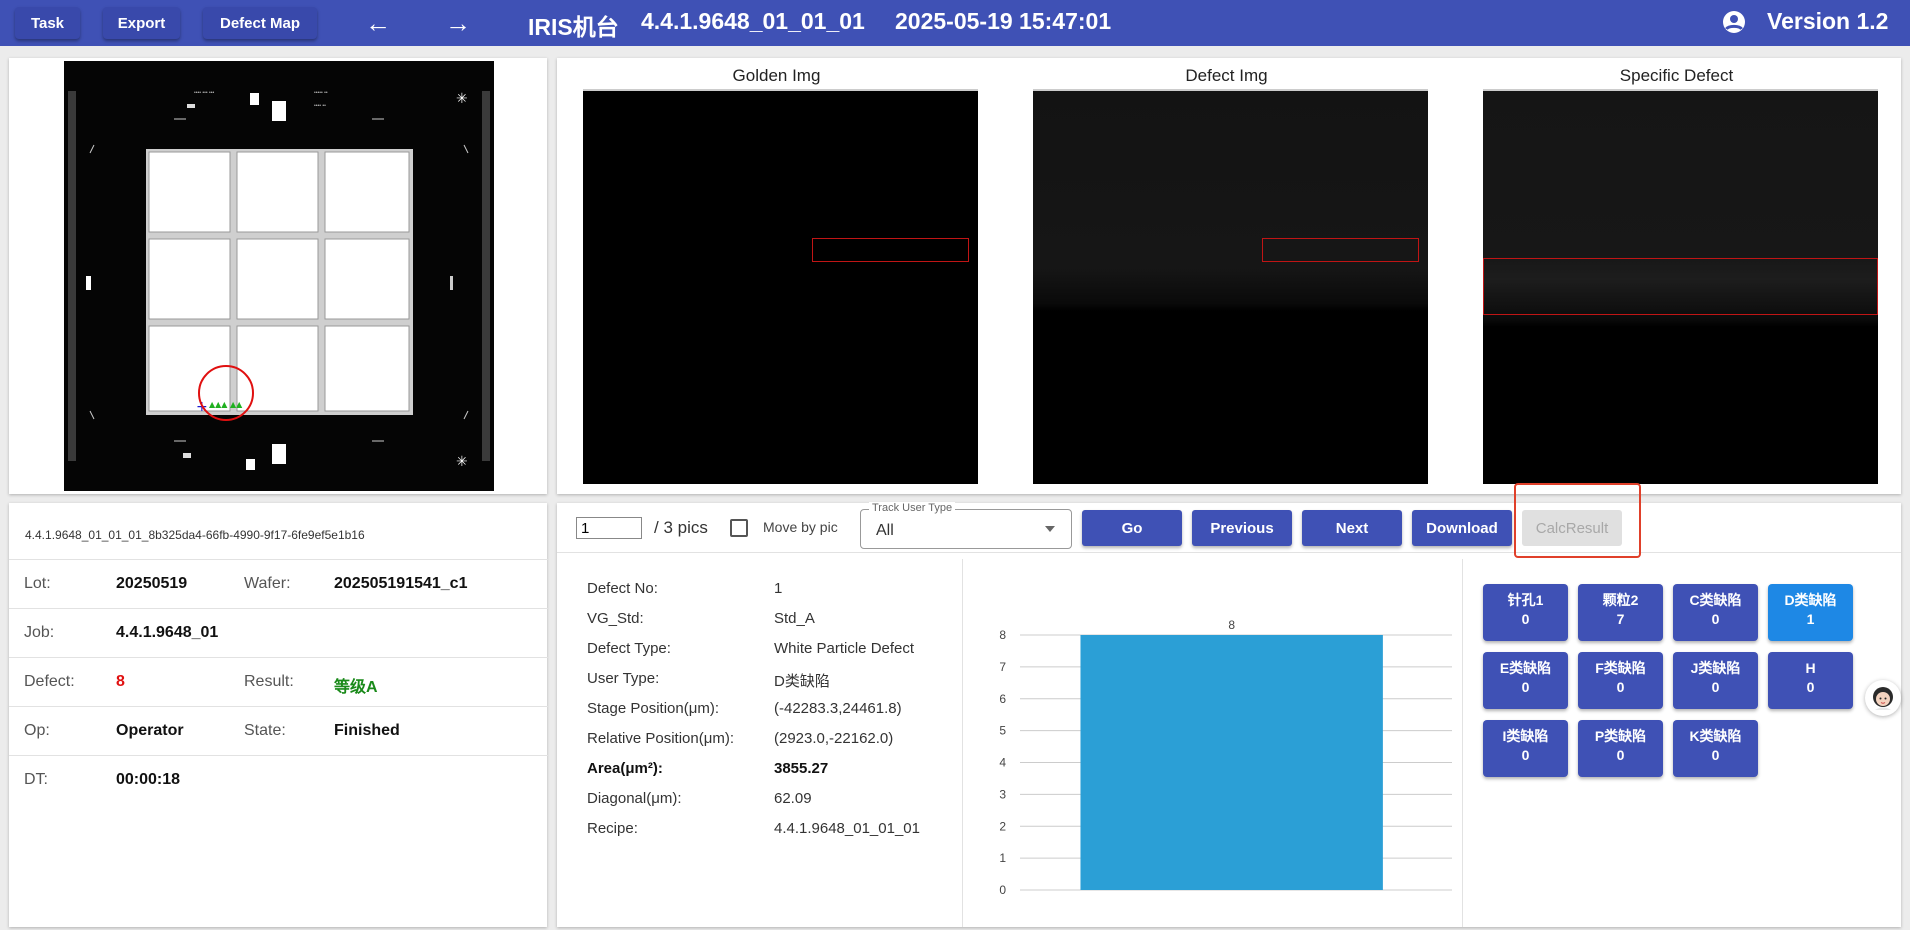  What do you see at coordinates (1002, 794) in the screenshot?
I see `y-tick-label: 3` at bounding box center [1002, 794].